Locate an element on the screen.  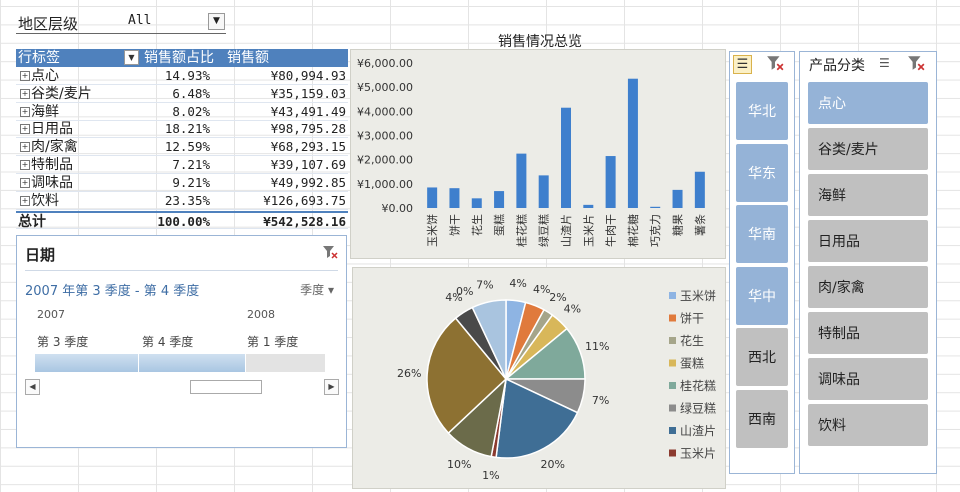
row-category: 谷类/麦片 is located at coordinates (61, 93).